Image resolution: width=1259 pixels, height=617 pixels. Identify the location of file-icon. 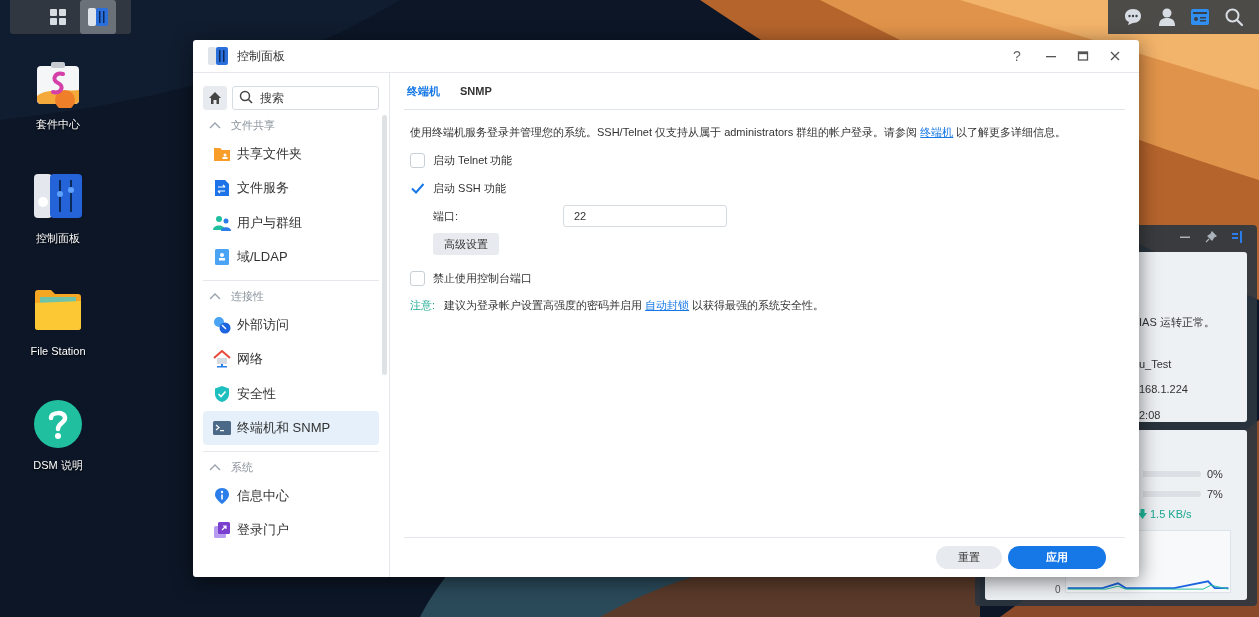
(222, 188).